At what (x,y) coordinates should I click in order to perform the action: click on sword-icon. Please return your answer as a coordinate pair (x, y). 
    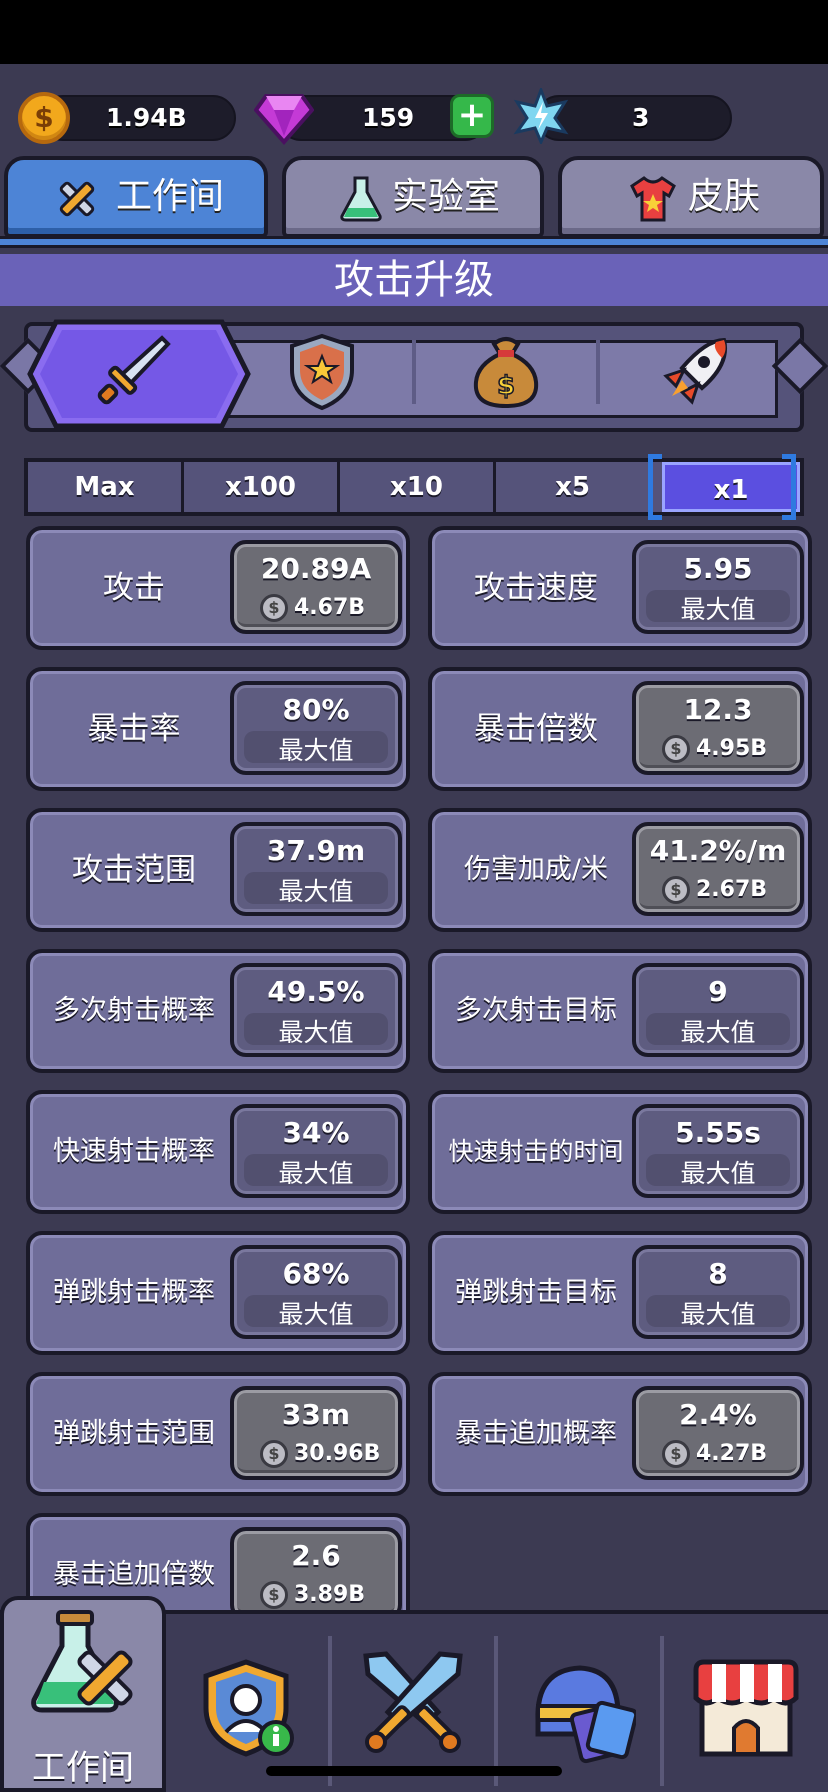
    Looking at the image, I should click on (134, 370).